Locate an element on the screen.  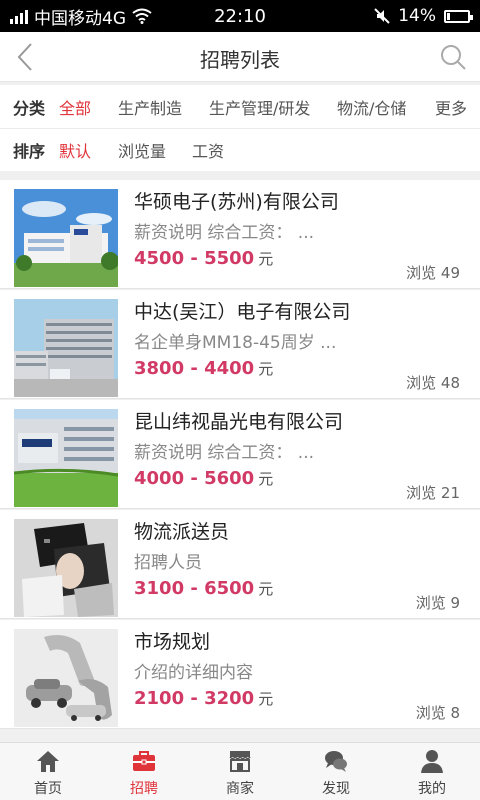
briefcase-icon is located at coordinates (144, 761).